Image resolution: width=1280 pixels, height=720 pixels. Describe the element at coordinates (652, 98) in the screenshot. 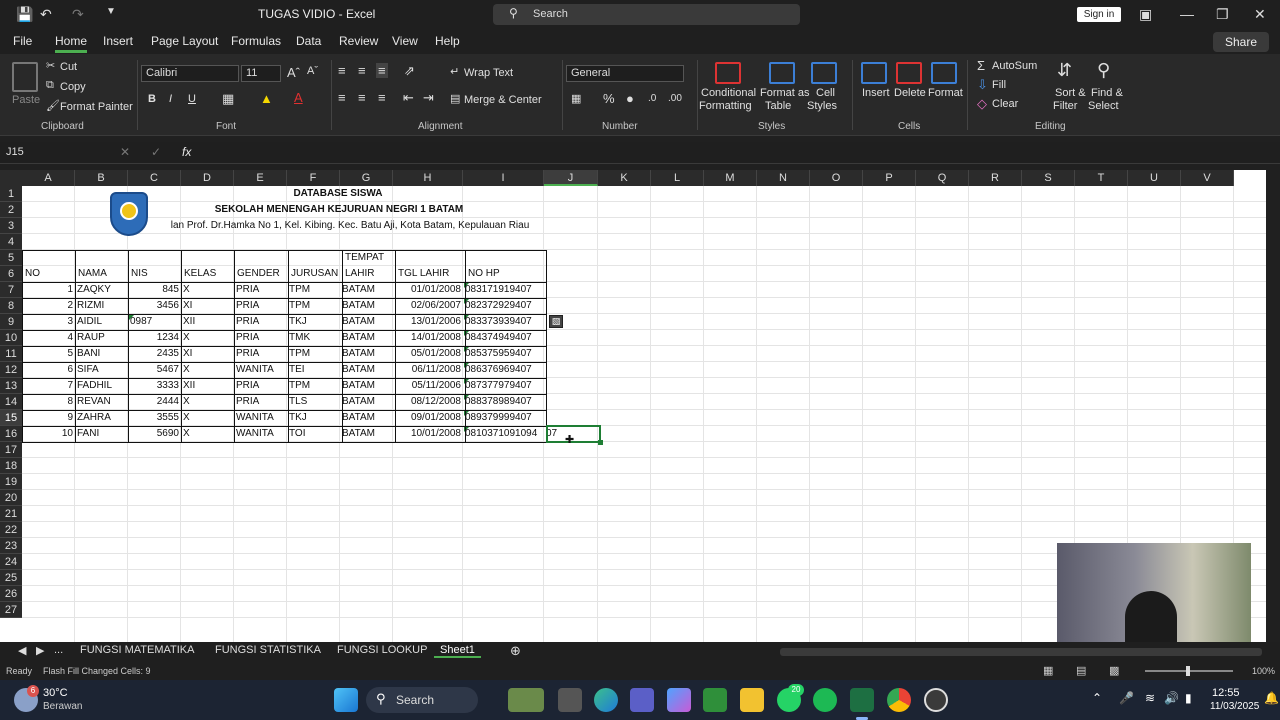

I see `increase-decimal-icon: .0` at that location.